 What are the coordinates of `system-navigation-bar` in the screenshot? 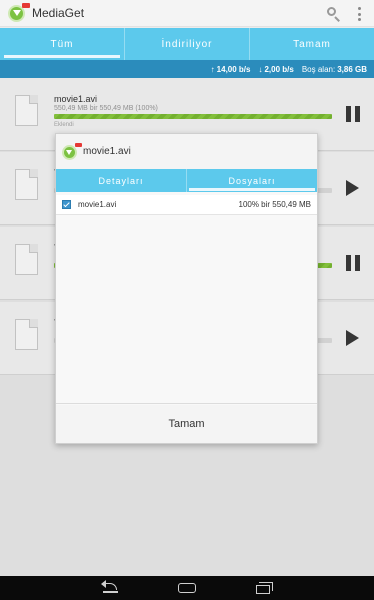 It's located at (187, 588).